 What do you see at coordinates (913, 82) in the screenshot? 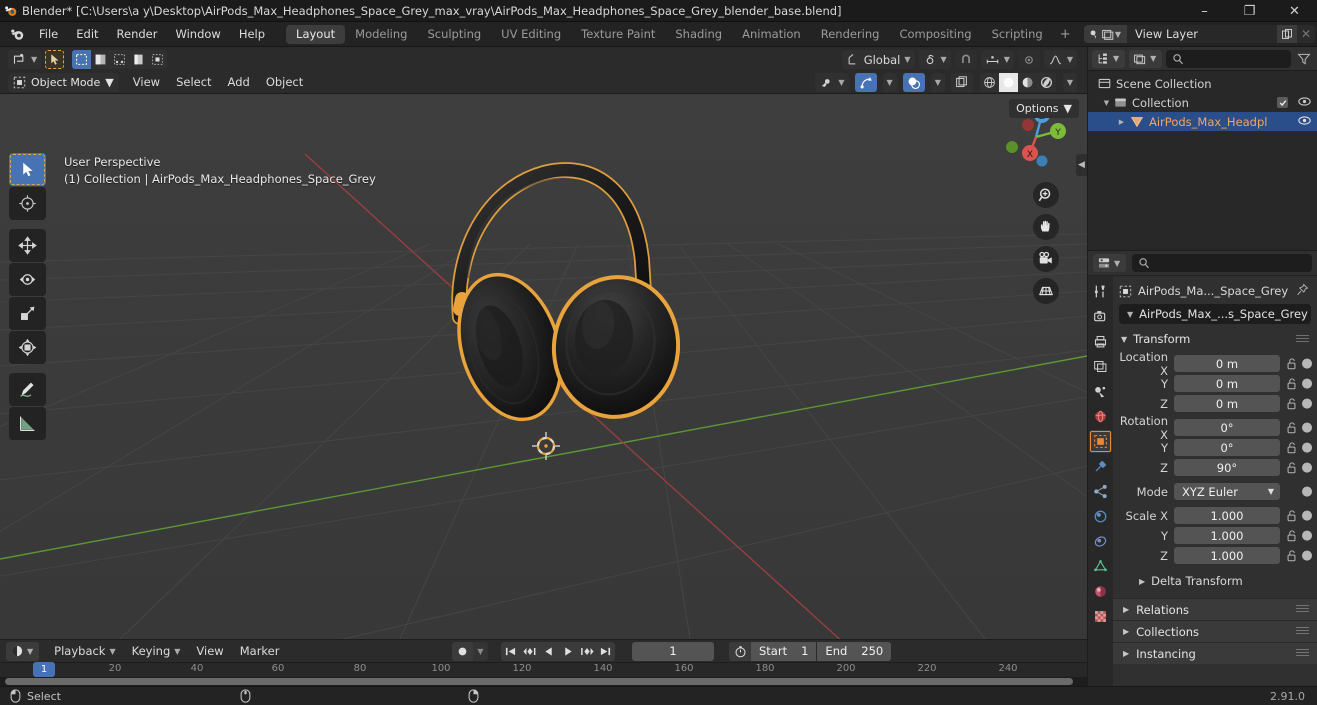
I see `overlays-toggle` at bounding box center [913, 82].